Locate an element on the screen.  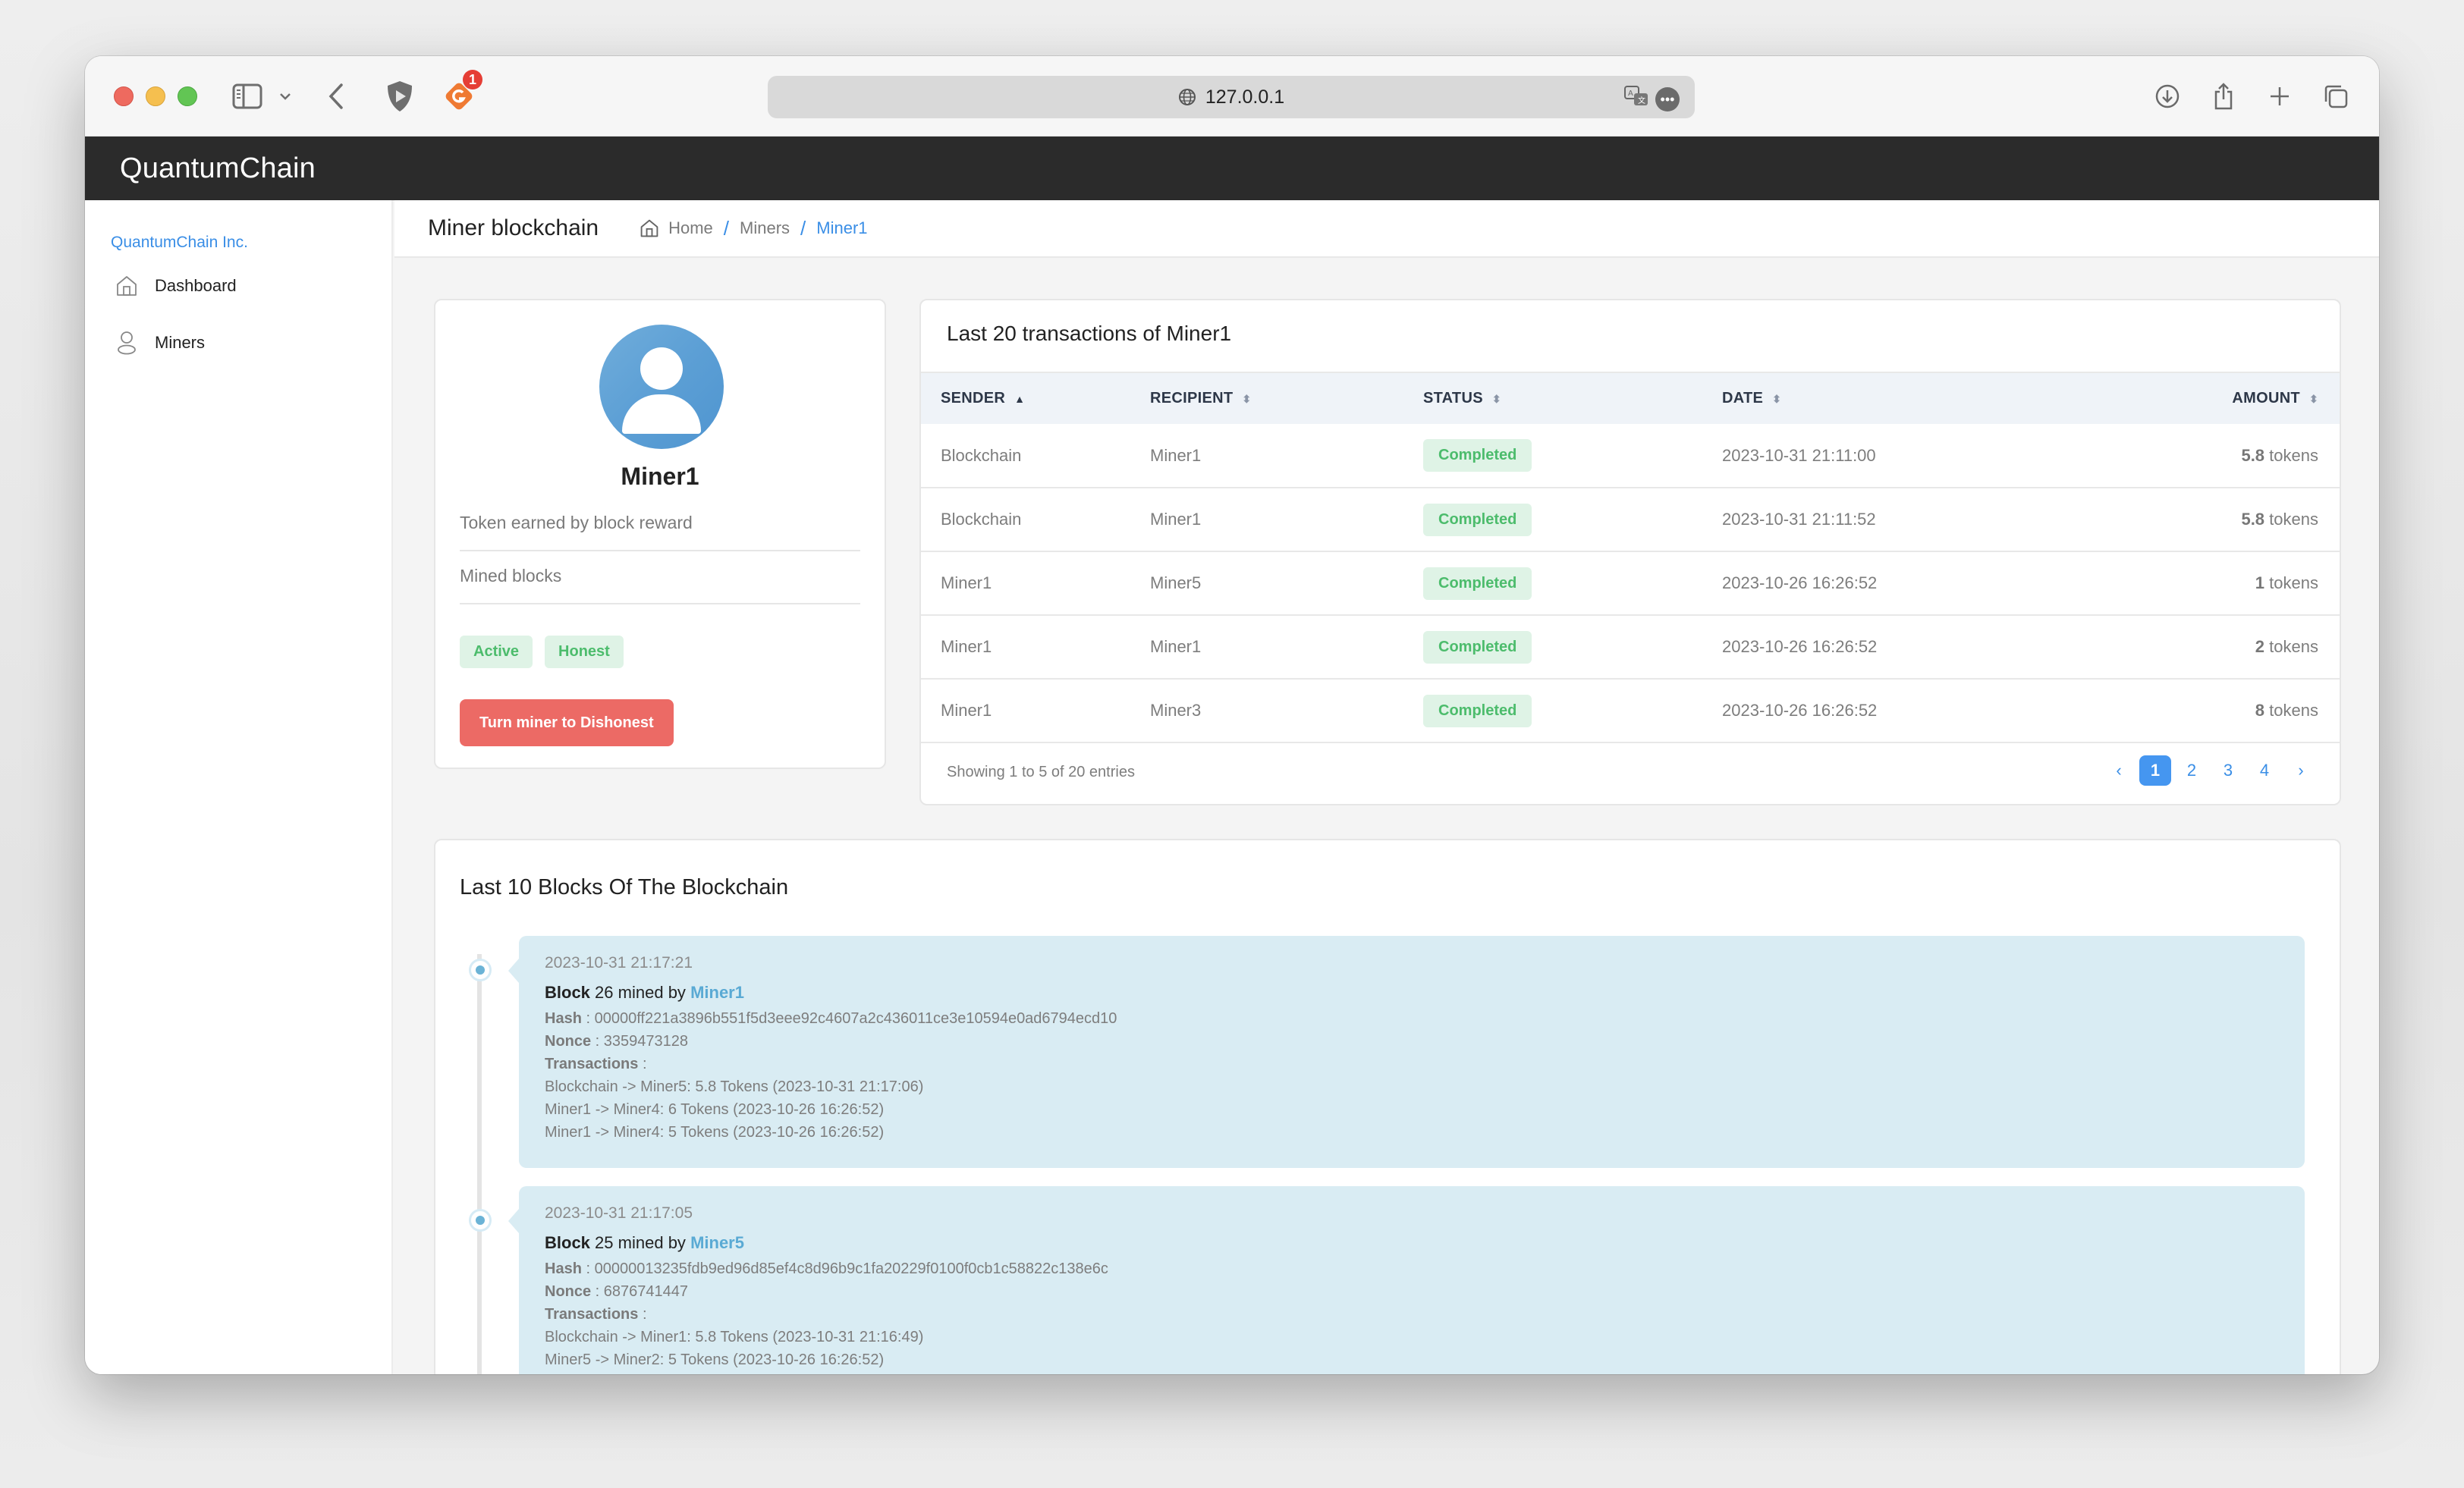
miner-name: Miner1 is located at coordinates (660, 476).